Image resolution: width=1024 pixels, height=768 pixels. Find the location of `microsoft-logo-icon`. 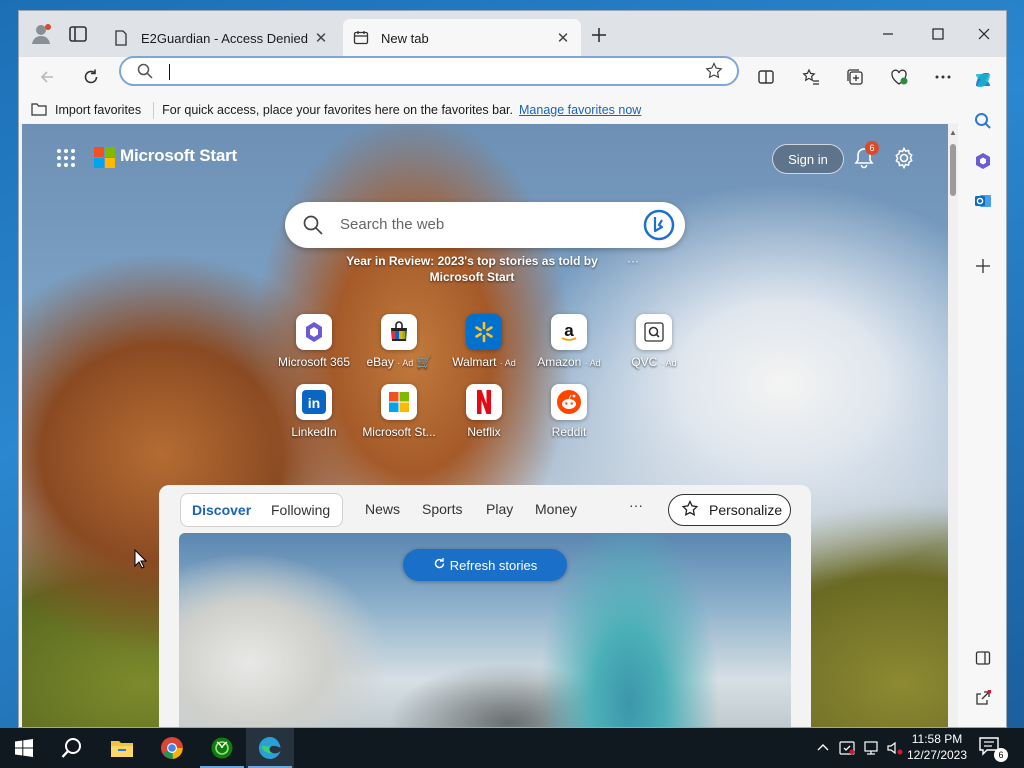

microsoft-logo-icon is located at coordinates (104, 157).